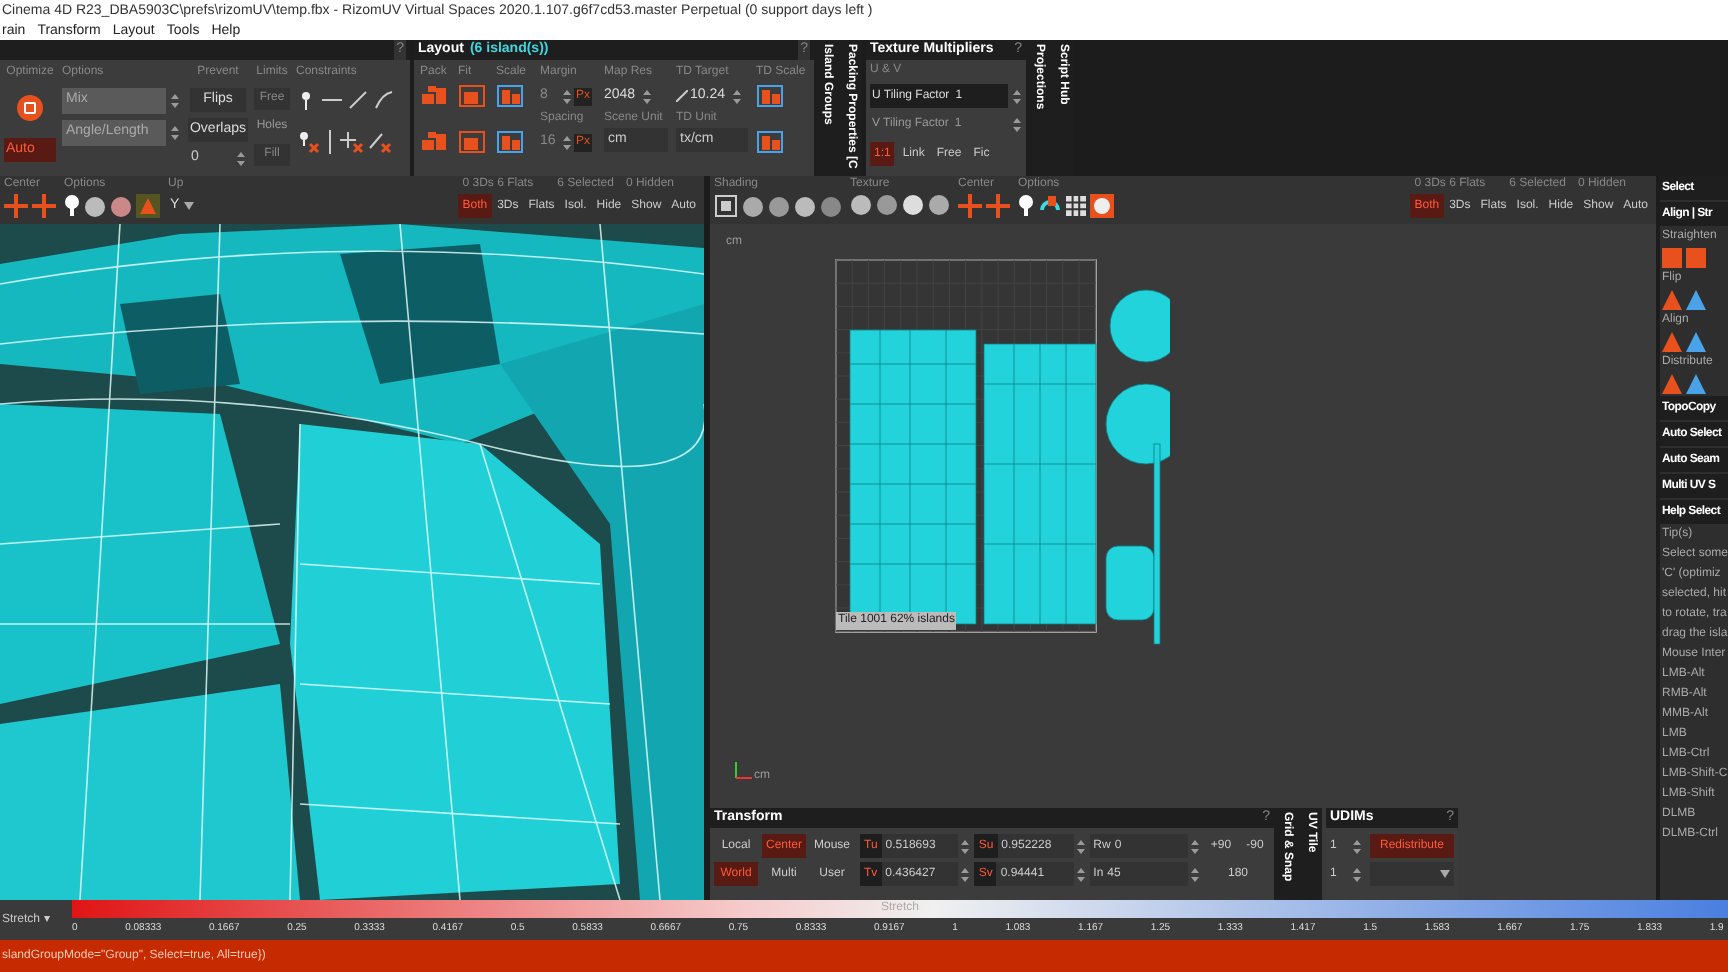 Image resolution: width=1728 pixels, height=972 pixels. Describe the element at coordinates (308, 142) in the screenshot. I see `pin-remove-icon` at that location.